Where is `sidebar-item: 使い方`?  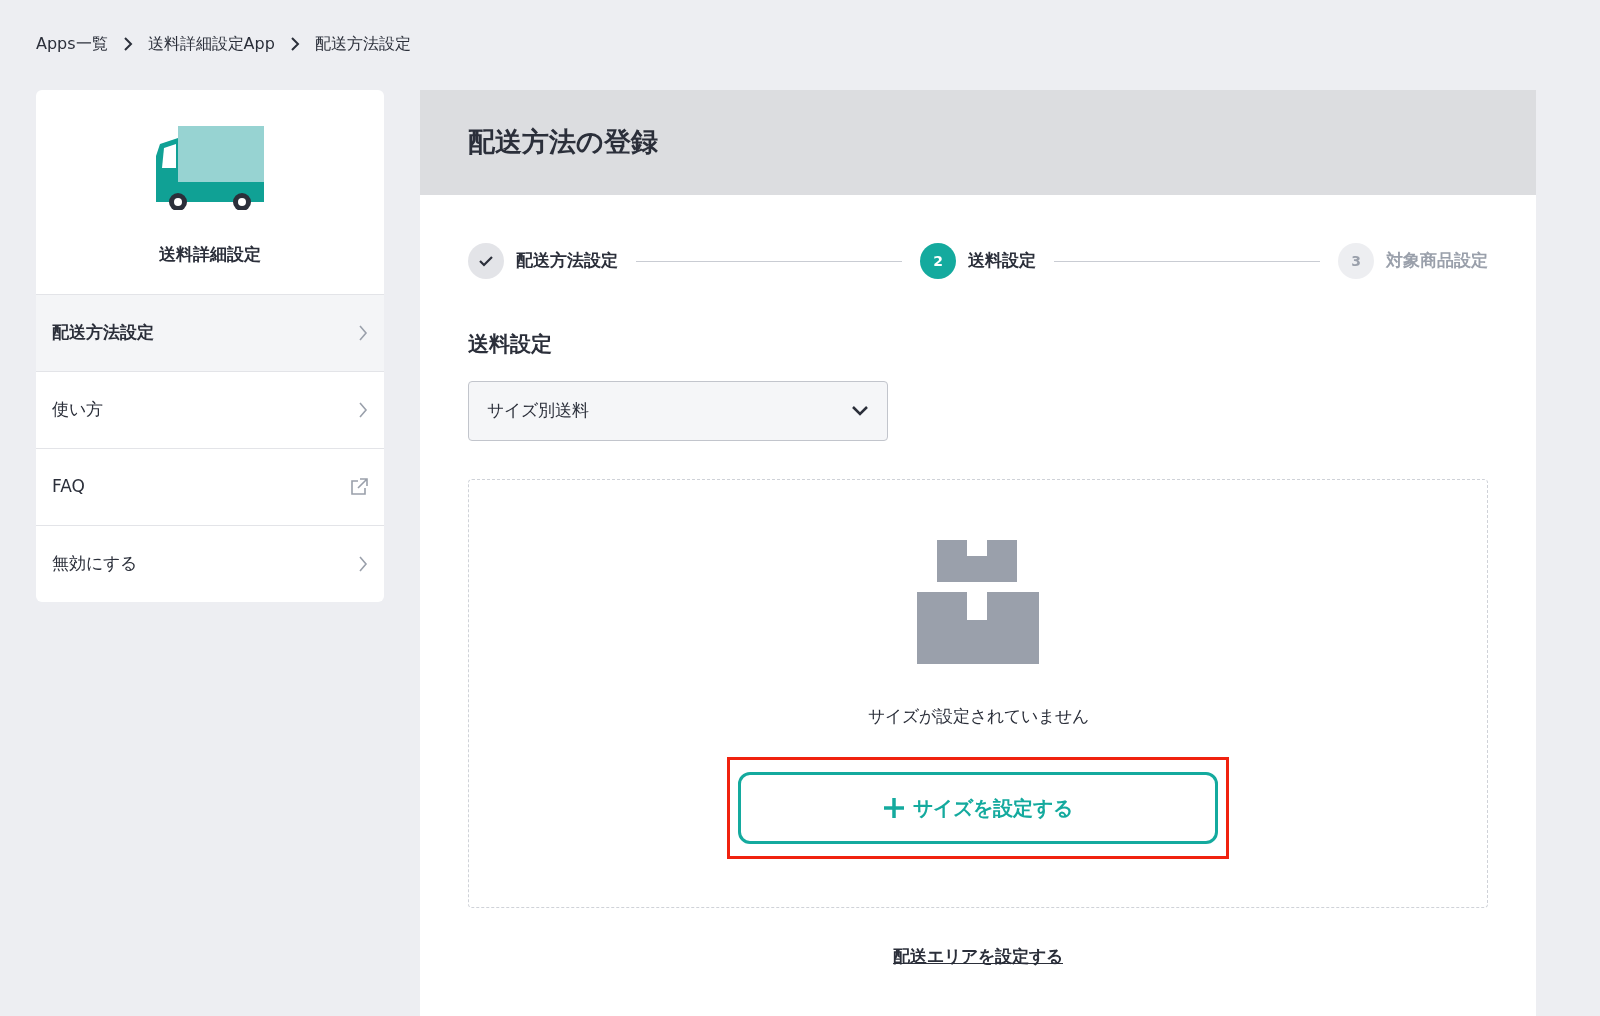 sidebar-item: 使い方 is located at coordinates (210, 409).